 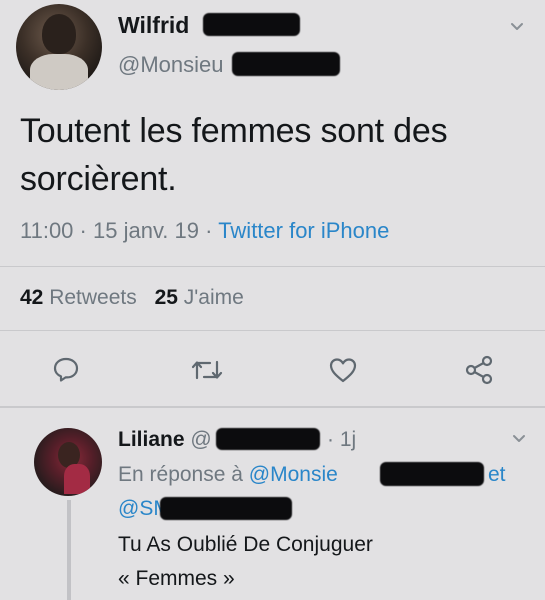 What do you see at coordinates (251, 24) in the screenshot?
I see `redaction-name` at bounding box center [251, 24].